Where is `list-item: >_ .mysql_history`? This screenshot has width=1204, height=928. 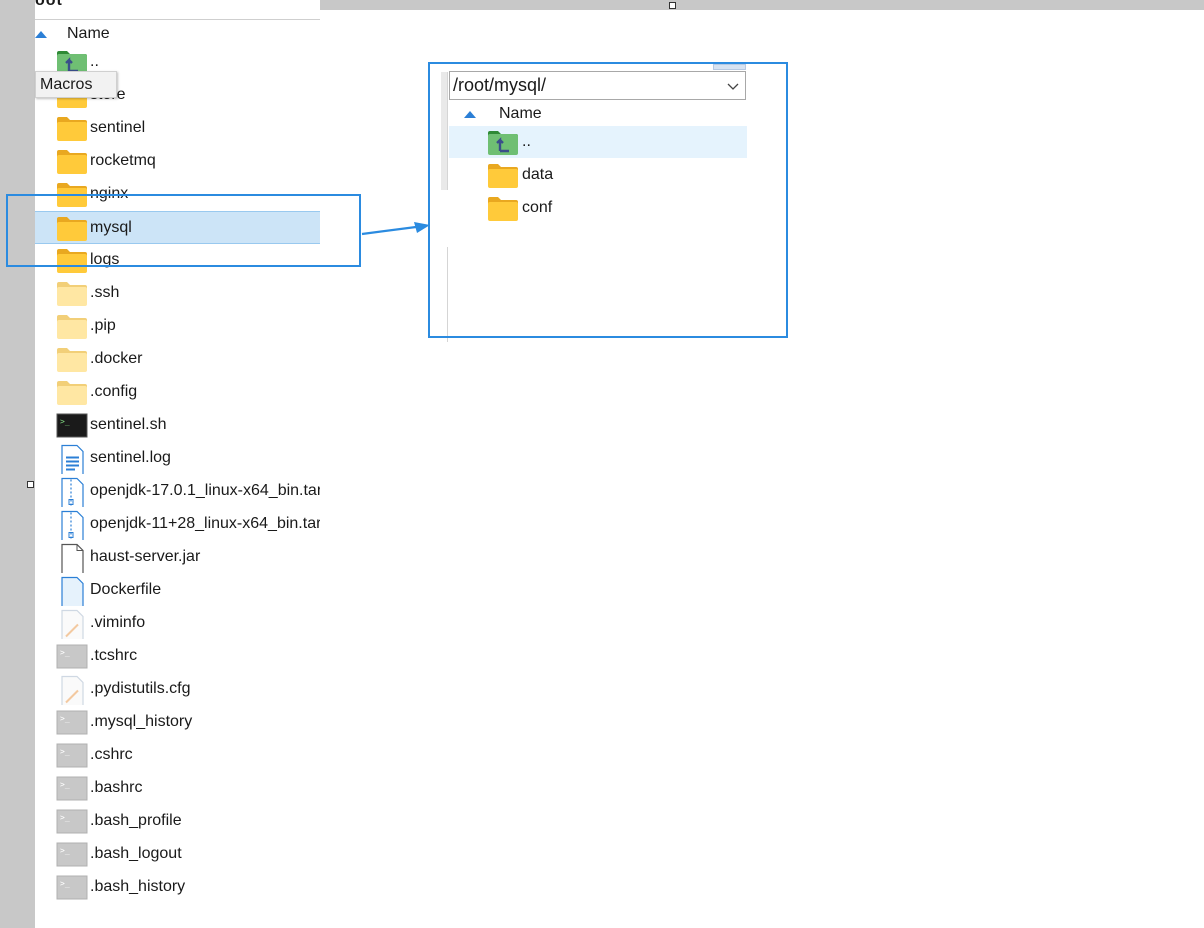 list-item: >_ .mysql_history is located at coordinates (177, 722).